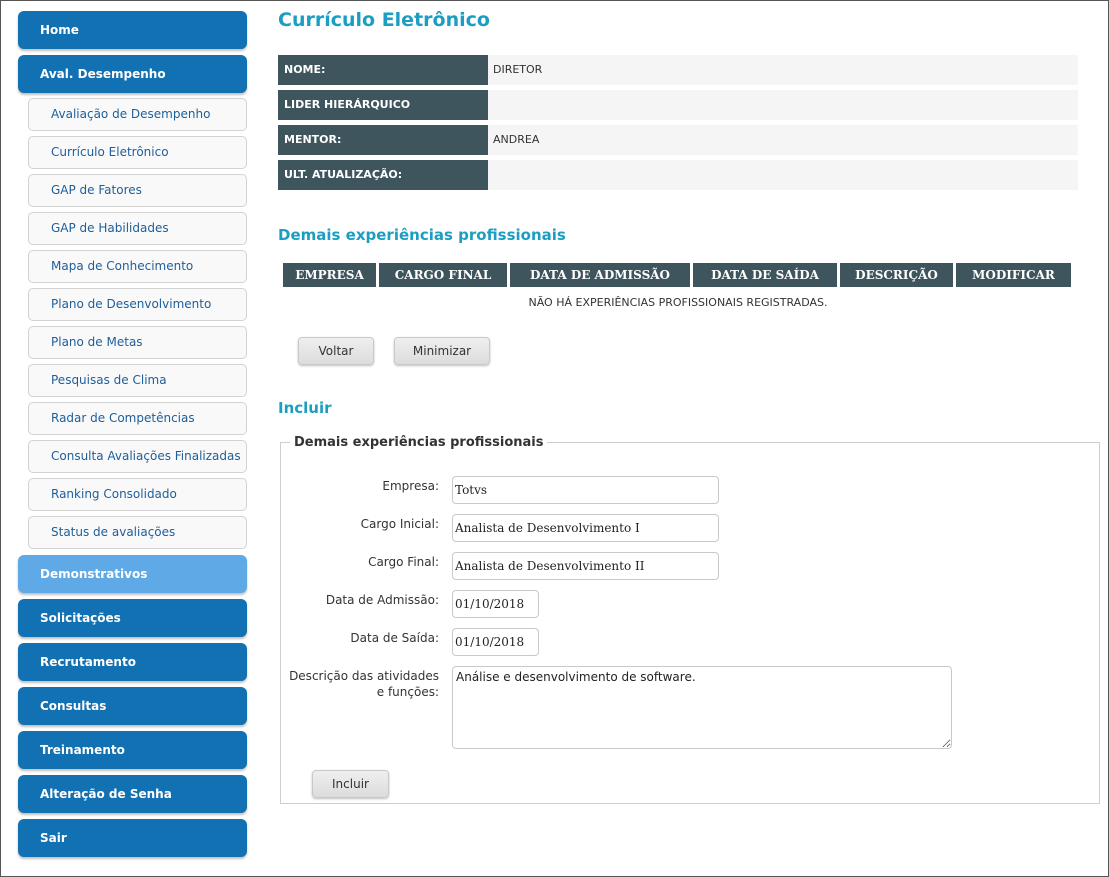 The image size is (1109, 877). What do you see at coordinates (399, 524) in the screenshot?
I see `cargo-inicial-label: Cargo Inicial:` at bounding box center [399, 524].